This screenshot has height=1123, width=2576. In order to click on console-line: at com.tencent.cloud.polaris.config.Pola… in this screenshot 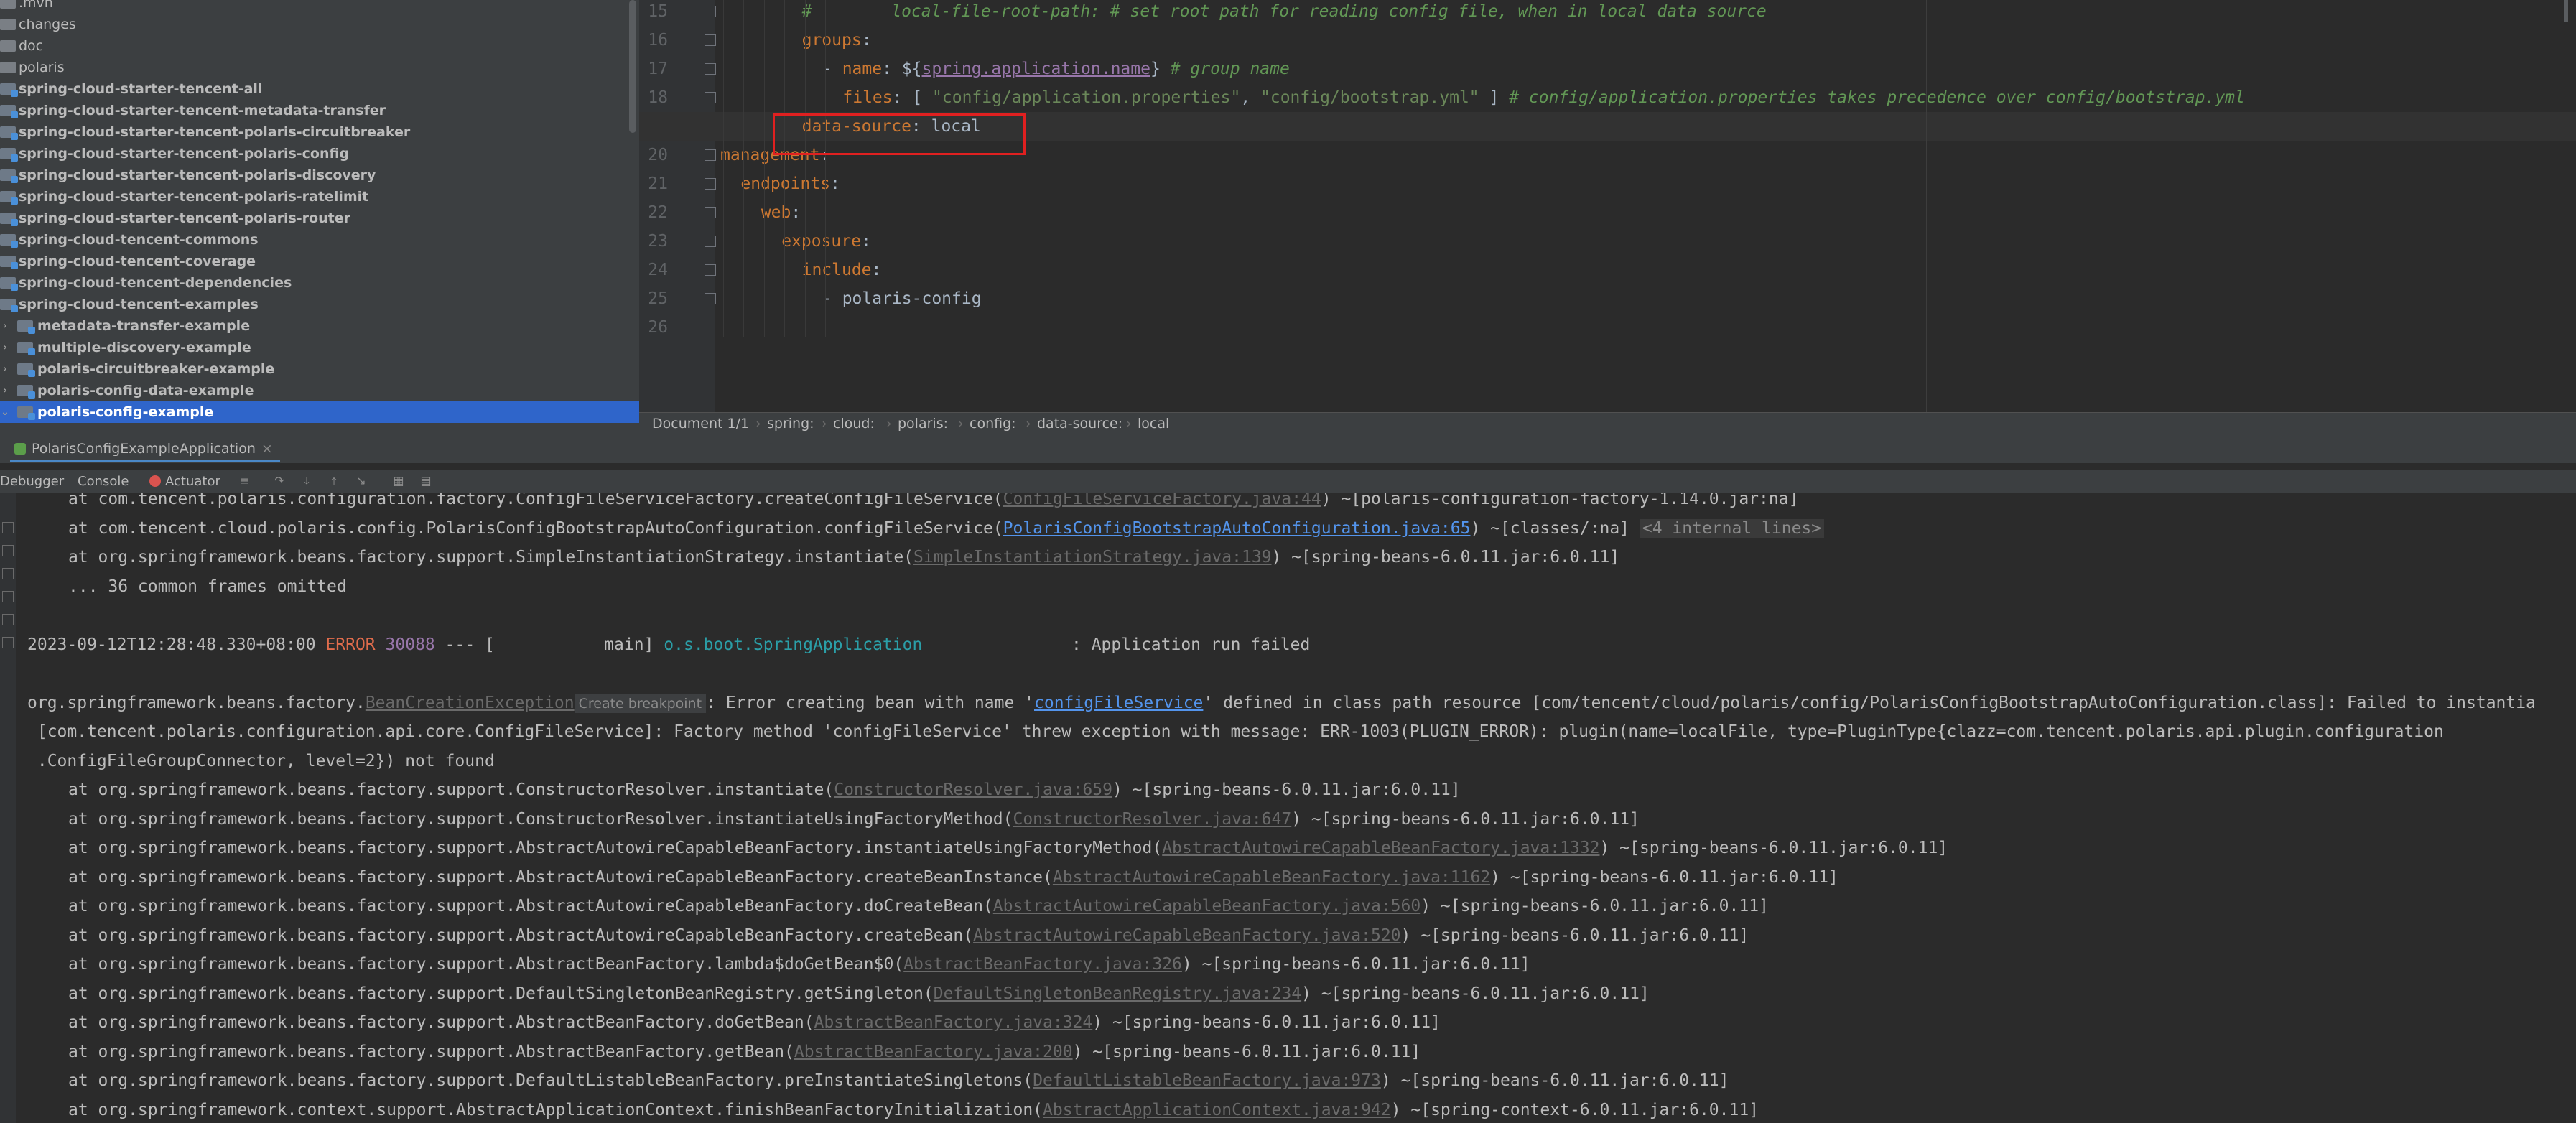, I will do `click(1322, 528)`.